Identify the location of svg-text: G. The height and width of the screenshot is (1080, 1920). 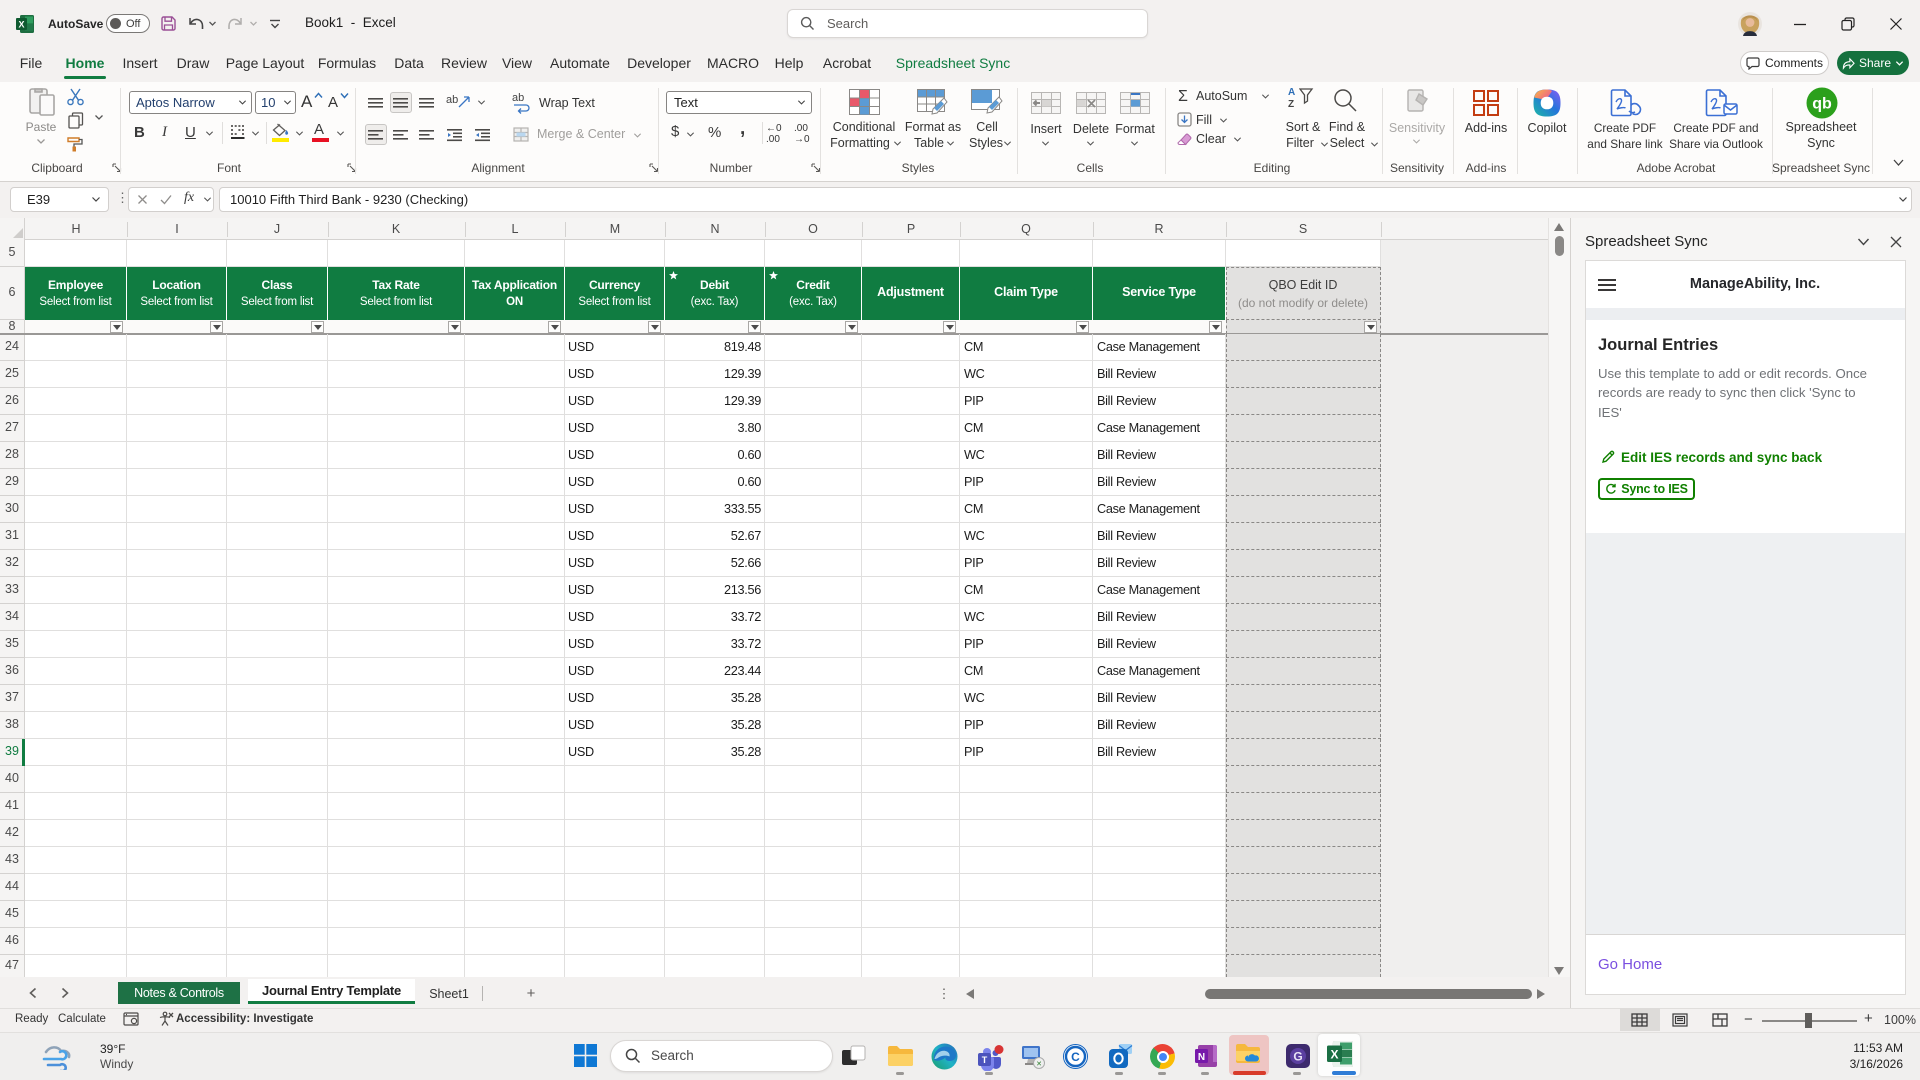
(1297, 1057).